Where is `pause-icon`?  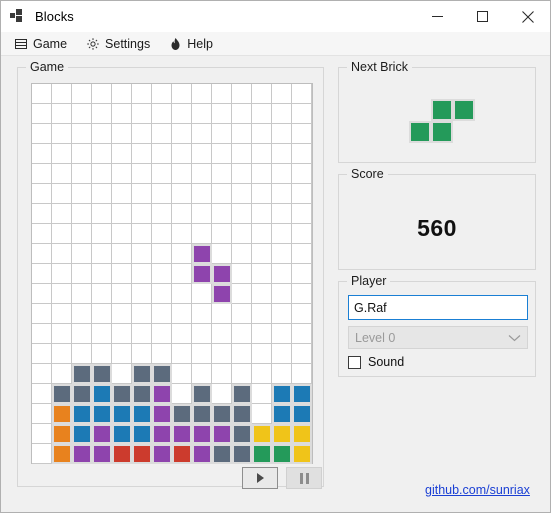 pause-icon is located at coordinates (304, 478).